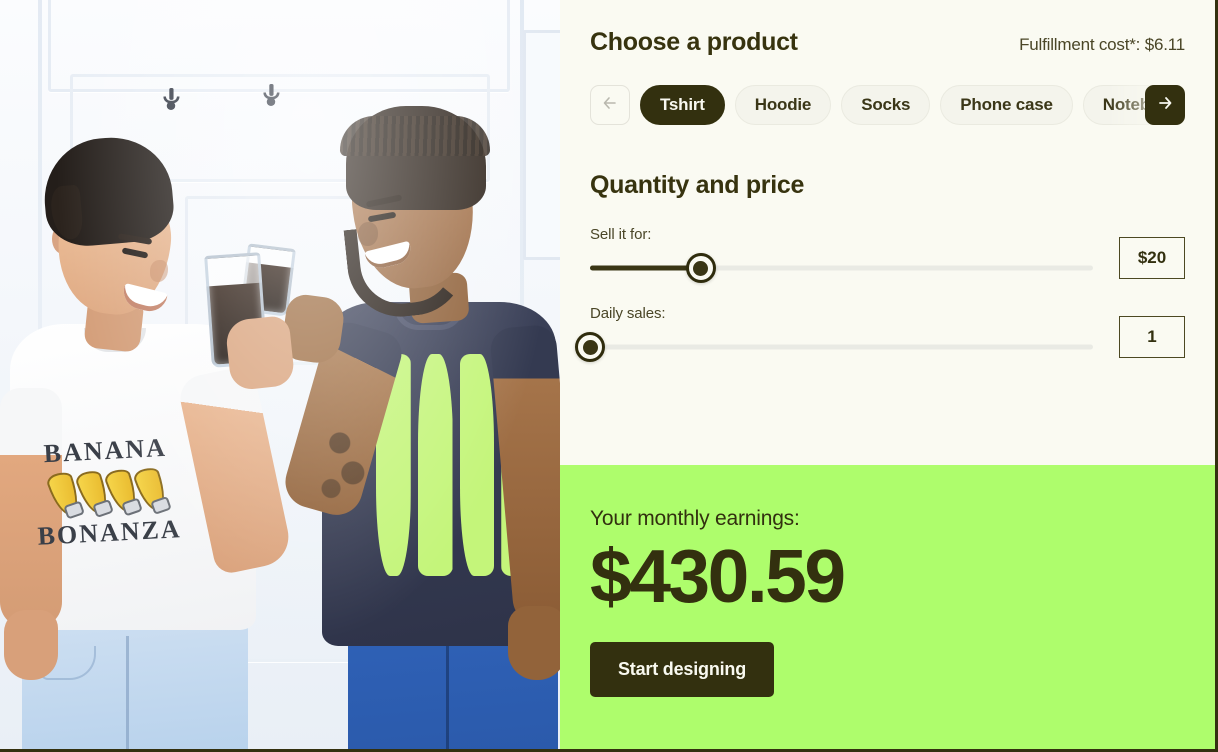  I want to click on sales-slider, so click(834, 347).